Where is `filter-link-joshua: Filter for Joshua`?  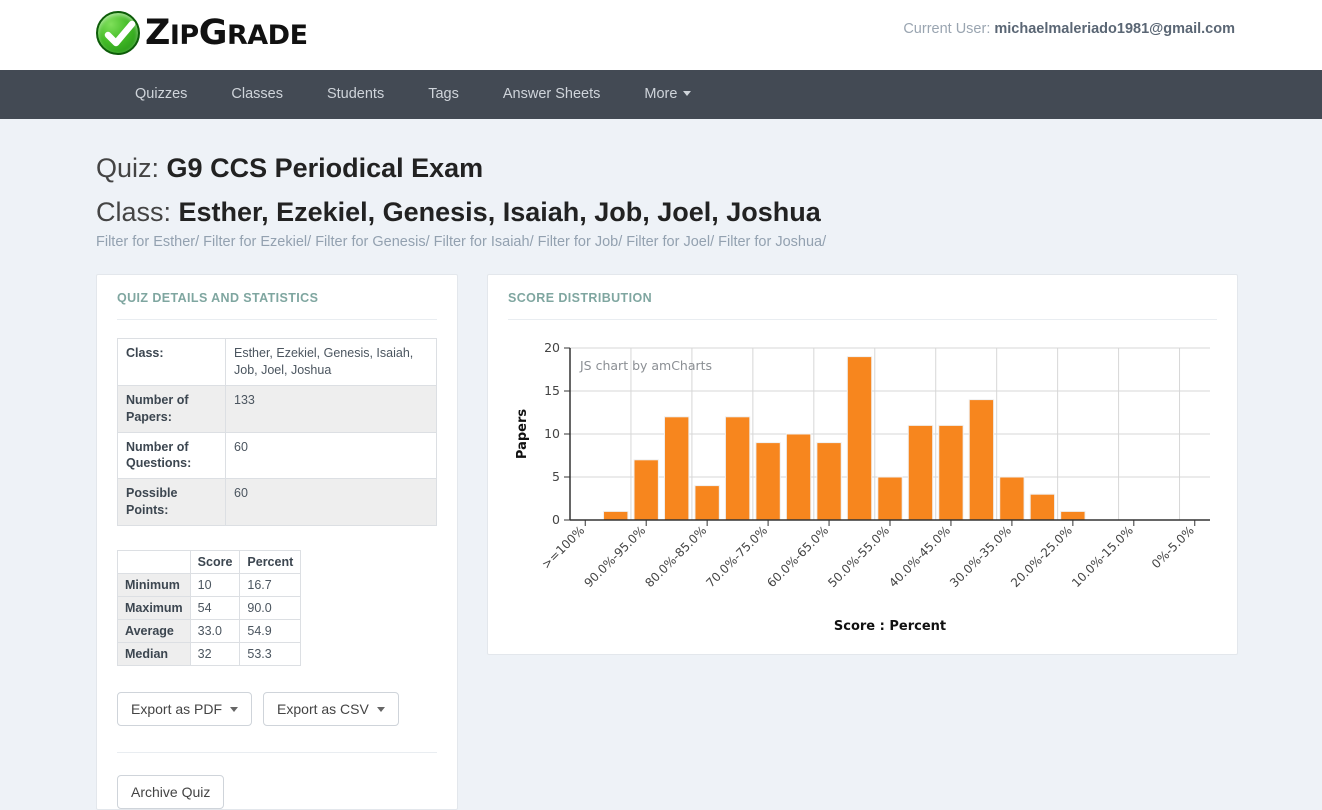
filter-link-joshua: Filter for Joshua is located at coordinates (770, 242).